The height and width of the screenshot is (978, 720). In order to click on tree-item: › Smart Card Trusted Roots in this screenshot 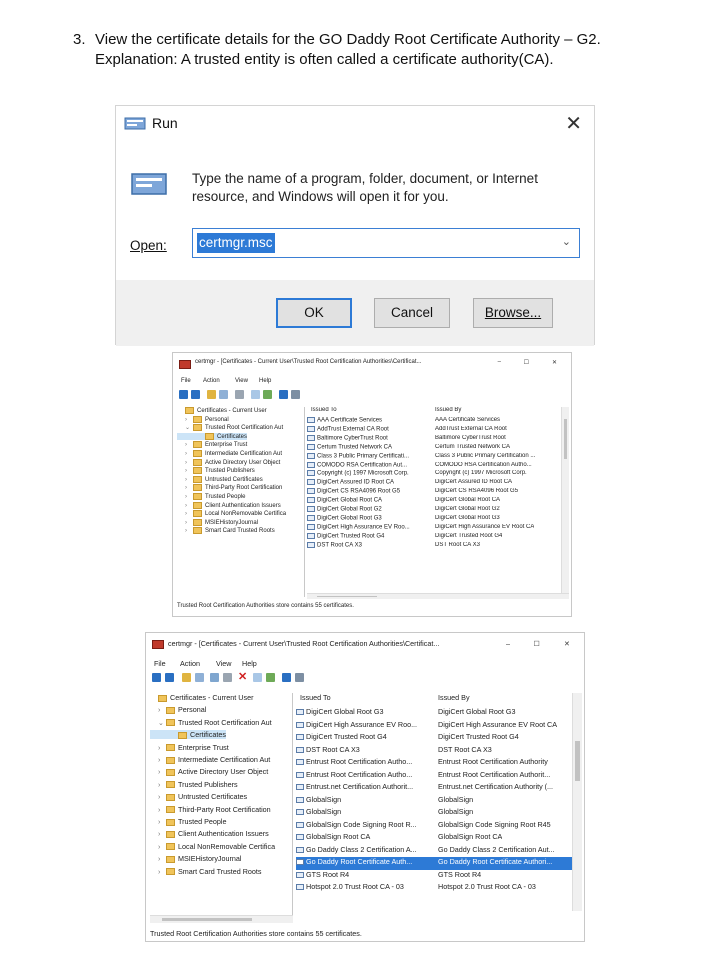, I will do `click(205, 871)`.